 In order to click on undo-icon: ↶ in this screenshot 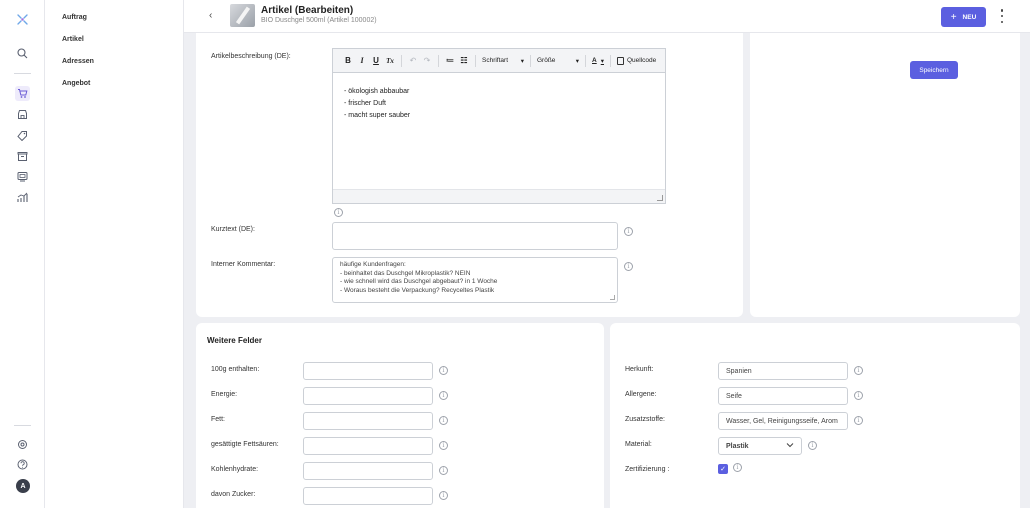, I will do `click(413, 60)`.